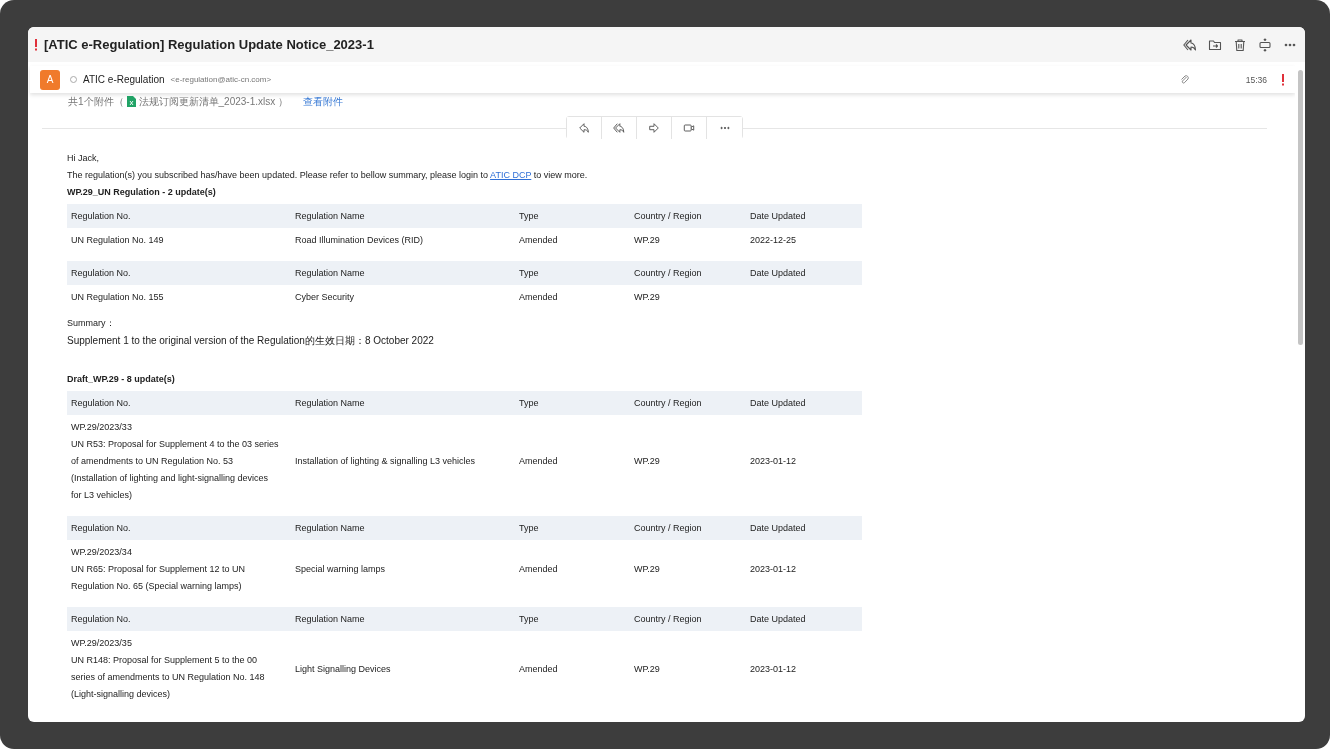  I want to click on attachment-filename: 法规订阅更新清单_2023-1.xlsx, so click(207, 101).